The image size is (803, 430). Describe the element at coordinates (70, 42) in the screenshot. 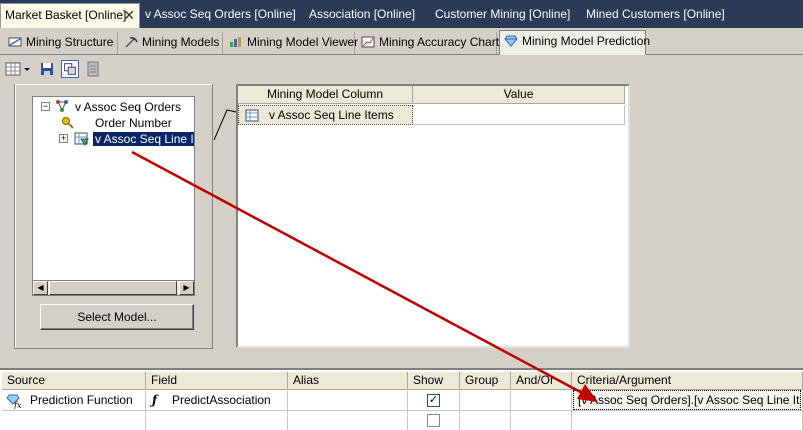

I see `tab-label: Mining Structure` at that location.